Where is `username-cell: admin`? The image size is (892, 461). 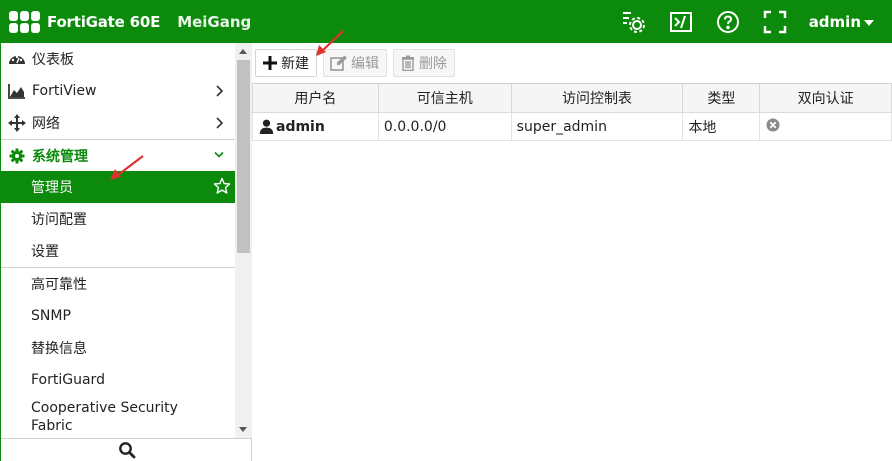
username-cell: admin is located at coordinates (315, 126).